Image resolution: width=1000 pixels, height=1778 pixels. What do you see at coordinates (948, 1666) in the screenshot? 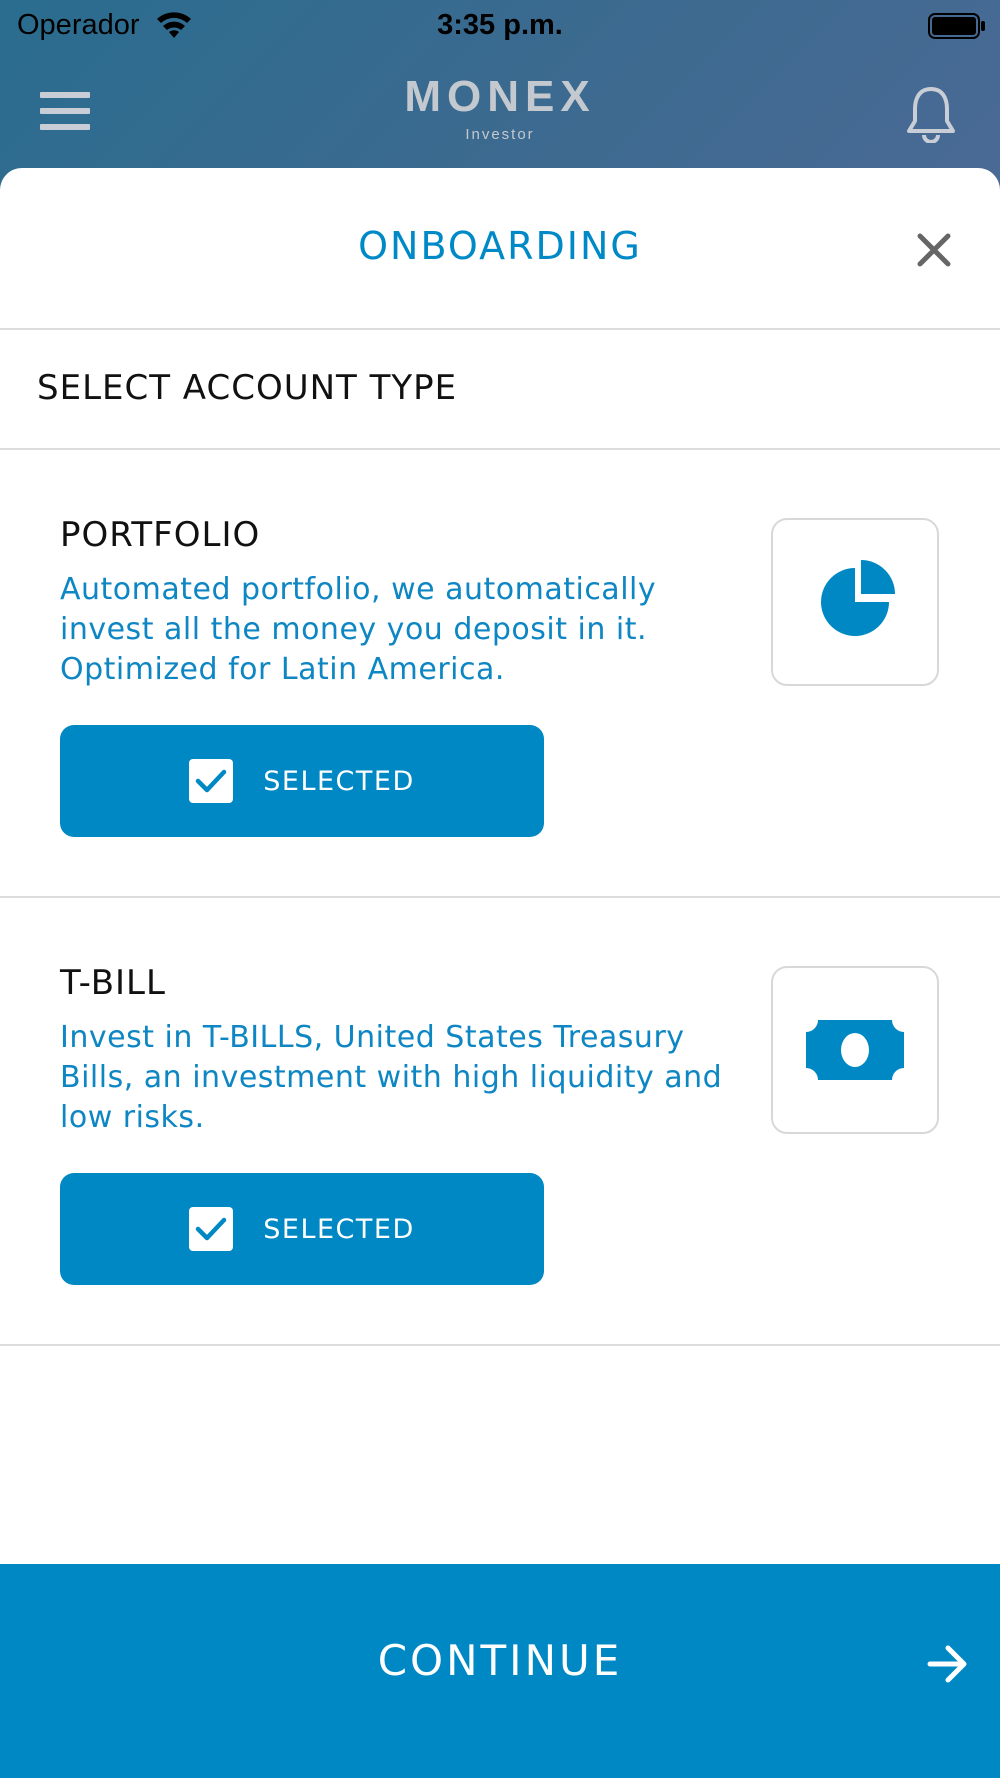
I see `arrow-right-icon` at bounding box center [948, 1666].